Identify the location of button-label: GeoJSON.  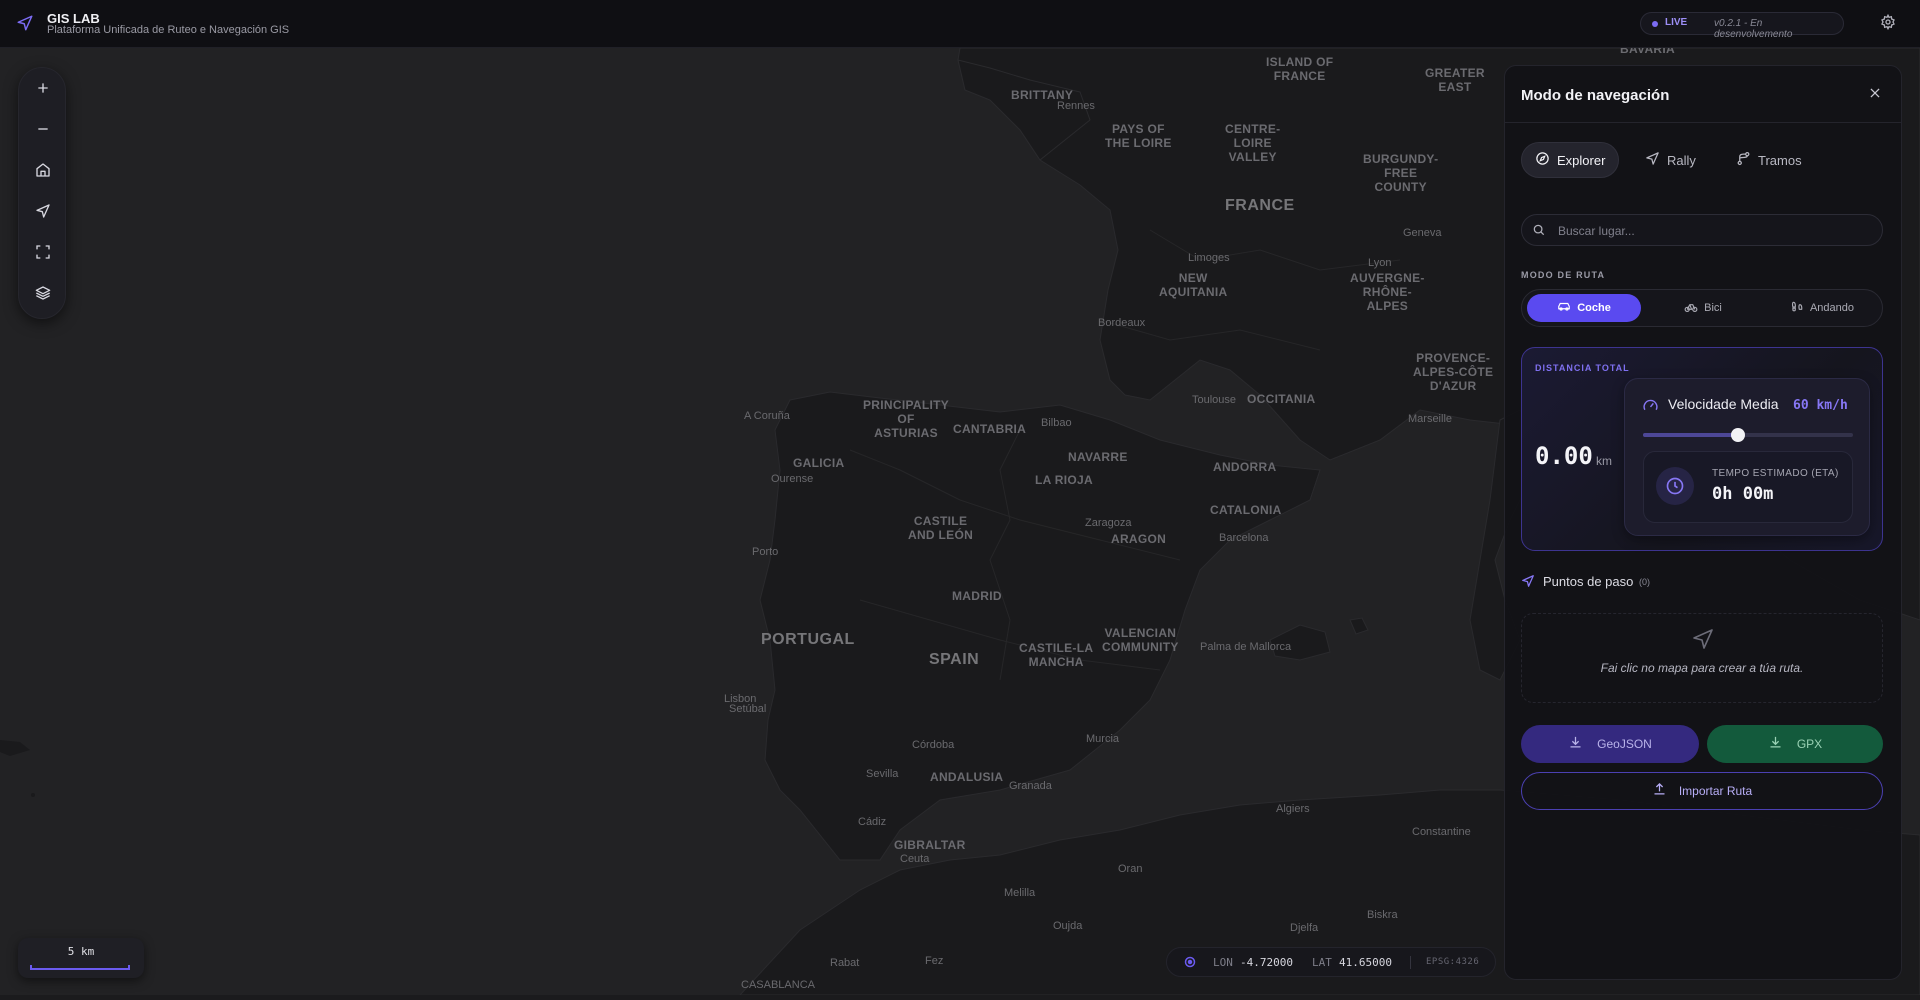
(1624, 744).